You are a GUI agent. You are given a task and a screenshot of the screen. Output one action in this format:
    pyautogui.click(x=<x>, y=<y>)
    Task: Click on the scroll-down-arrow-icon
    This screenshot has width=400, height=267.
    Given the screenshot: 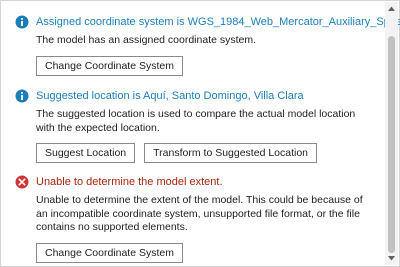 What is the action you would take?
    pyautogui.click(x=391, y=258)
    